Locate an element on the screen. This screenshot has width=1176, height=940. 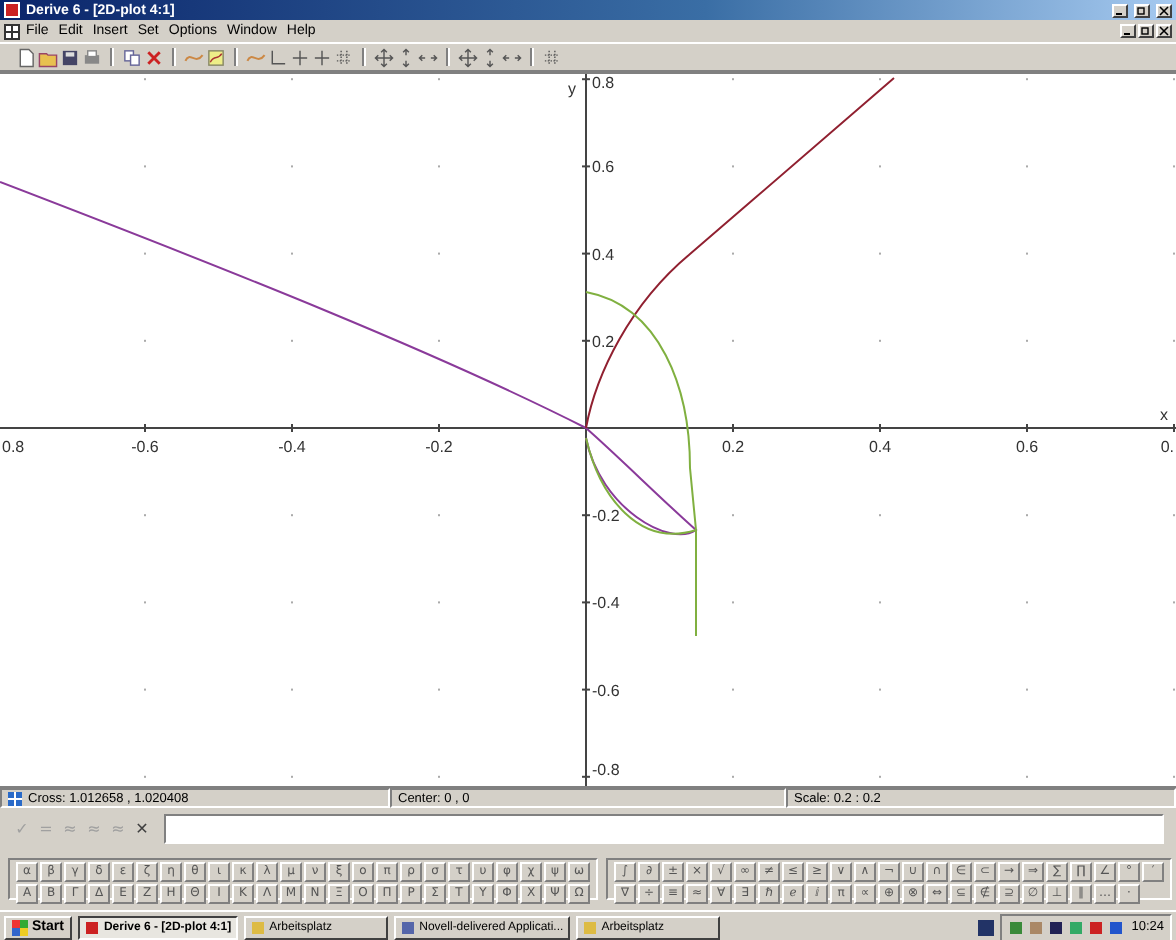
copy-icon is located at coordinates (132, 57).